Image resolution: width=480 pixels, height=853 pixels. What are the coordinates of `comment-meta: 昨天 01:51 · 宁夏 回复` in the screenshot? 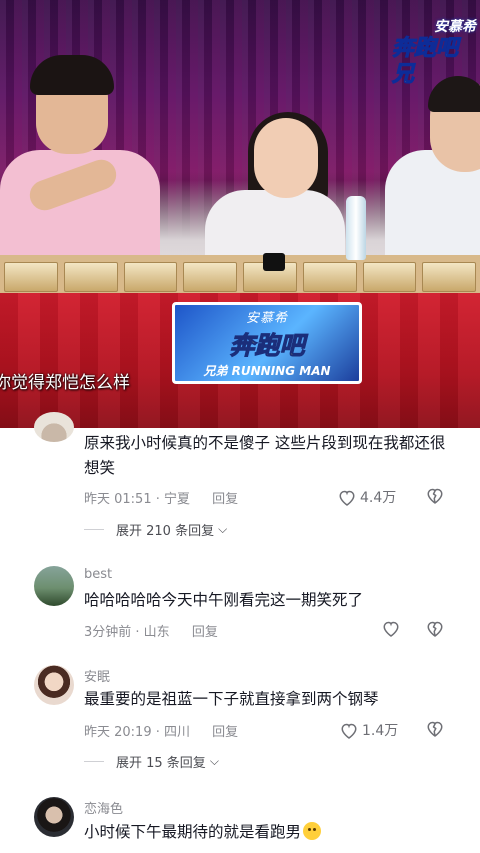 It's located at (161, 497).